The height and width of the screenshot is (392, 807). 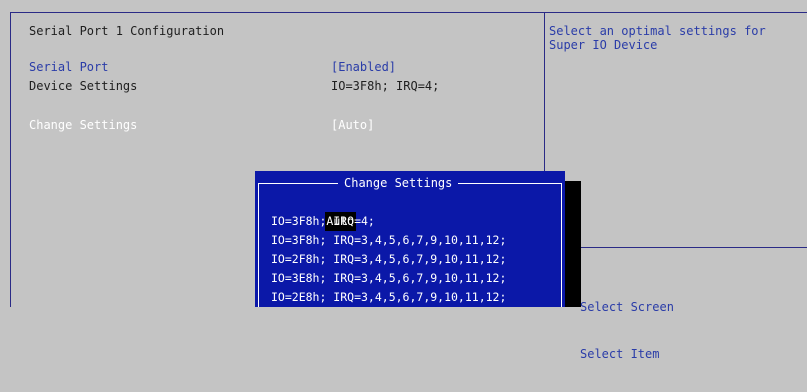 I want to click on page-title: Serial Port 1 Configuration, so click(x=127, y=31).